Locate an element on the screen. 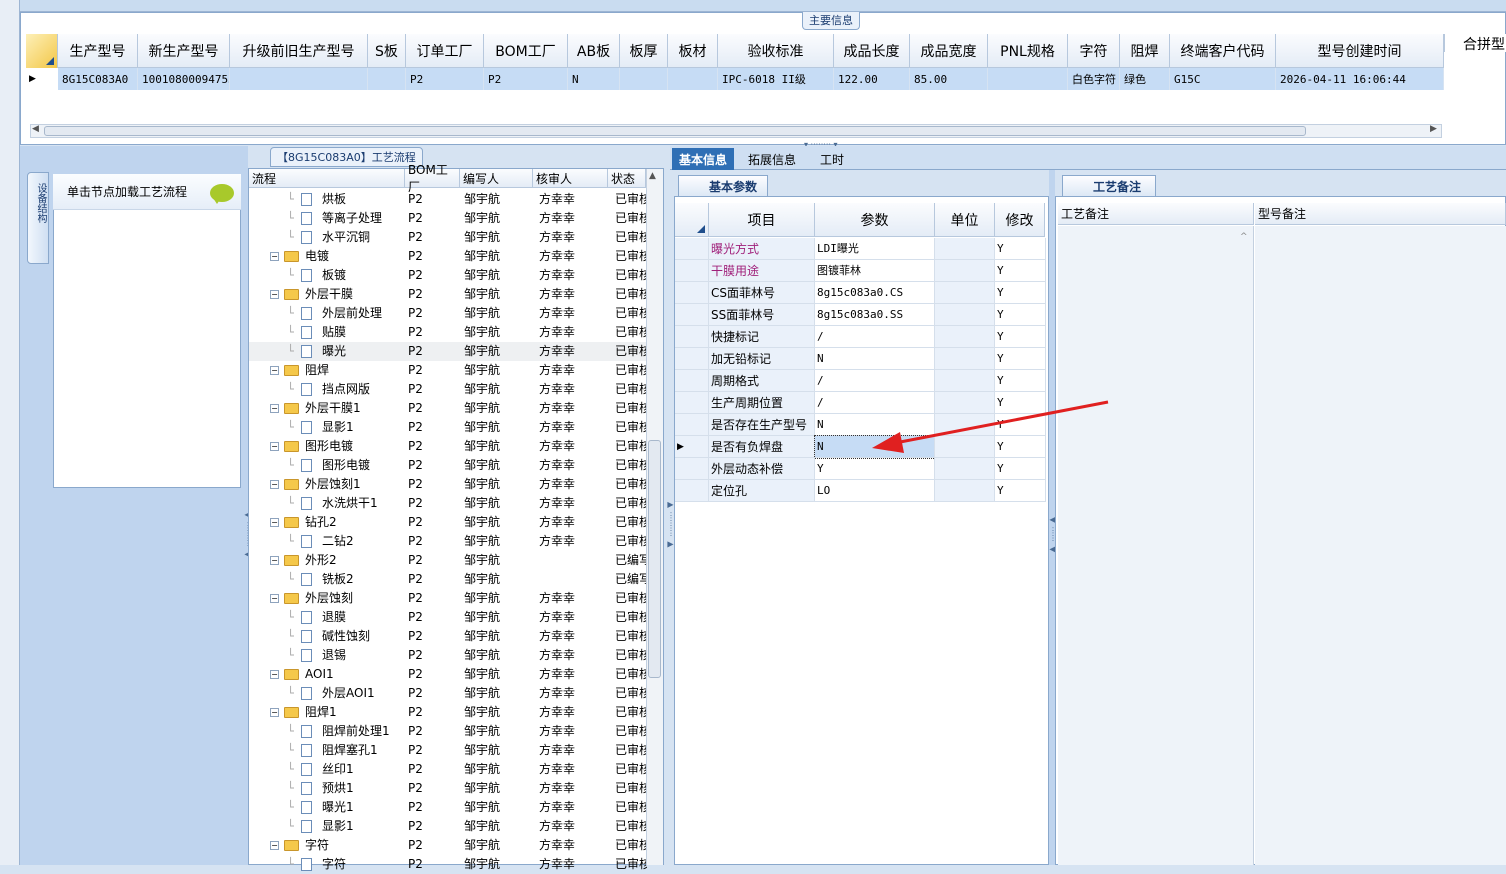 Image resolution: width=1506 pixels, height=874 pixels. param-value: LO is located at coordinates (875, 491).